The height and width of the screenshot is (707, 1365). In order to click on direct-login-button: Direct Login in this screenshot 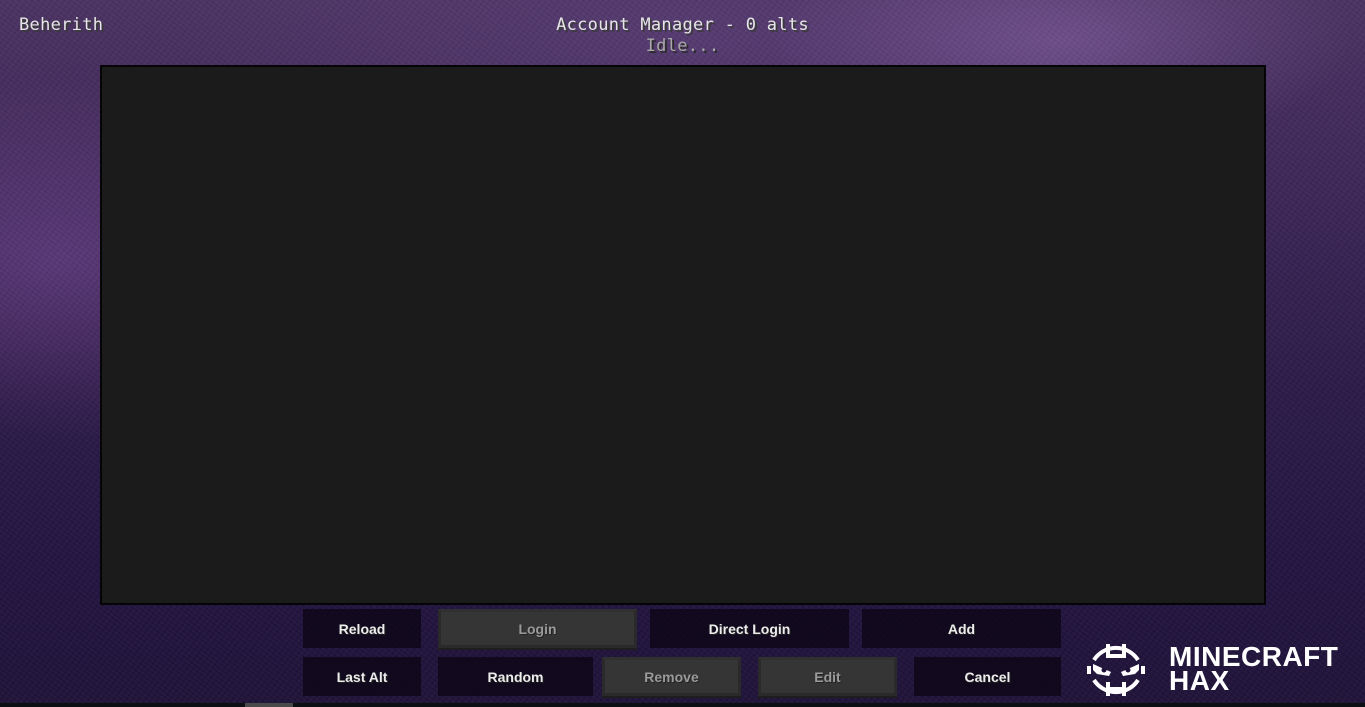, I will do `click(749, 628)`.